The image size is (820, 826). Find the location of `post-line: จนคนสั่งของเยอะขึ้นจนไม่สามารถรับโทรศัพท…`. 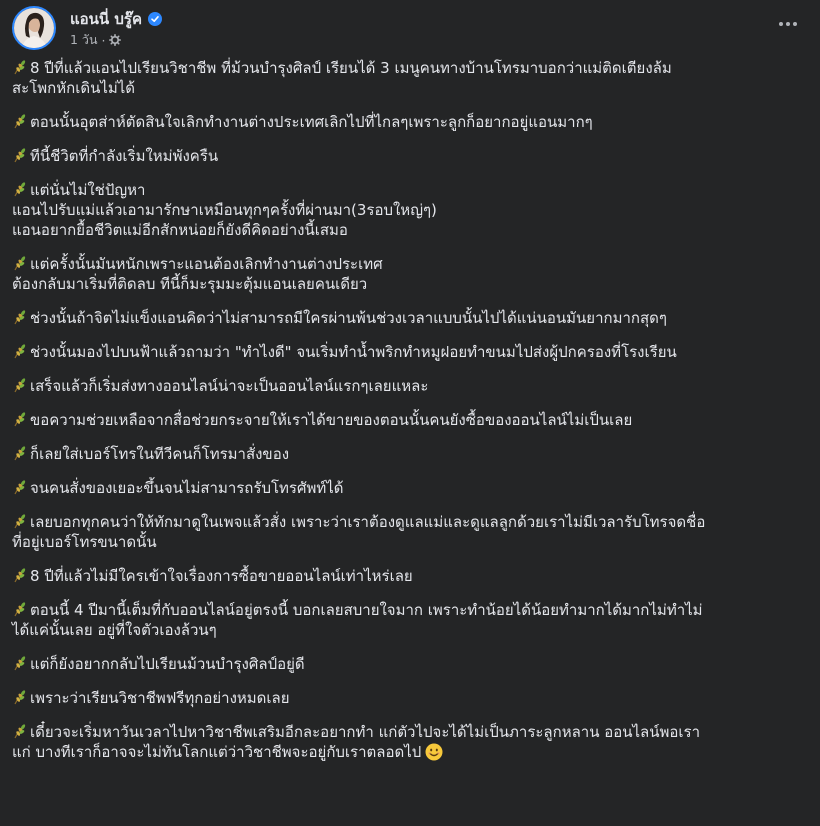

post-line: จนคนสั่งของเยอะขึ้นจนไม่สามารถรับโทรศัพท… is located at coordinates (412, 488).